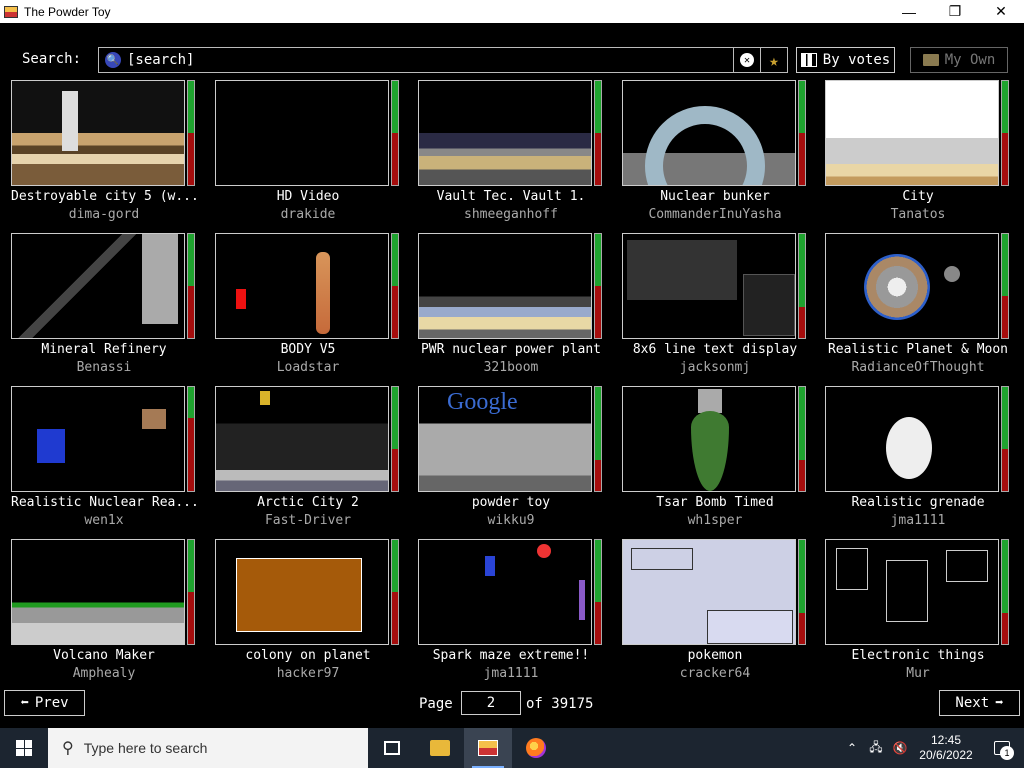 The image size is (1024, 768). Describe the element at coordinates (918, 349) in the screenshot. I see `save-title: Realistic Planet & Moon` at that location.